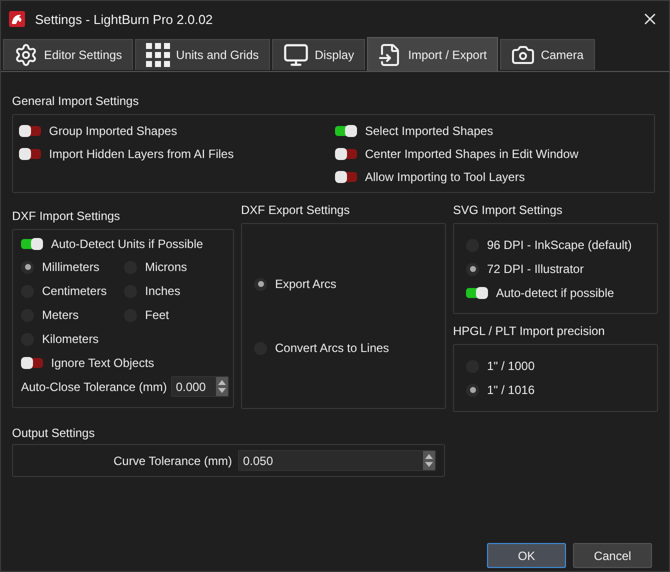 This screenshot has height=572, width=670. Describe the element at coordinates (445, 177) in the screenshot. I see `toggle-label: Allow Importing to Tool Layers` at that location.